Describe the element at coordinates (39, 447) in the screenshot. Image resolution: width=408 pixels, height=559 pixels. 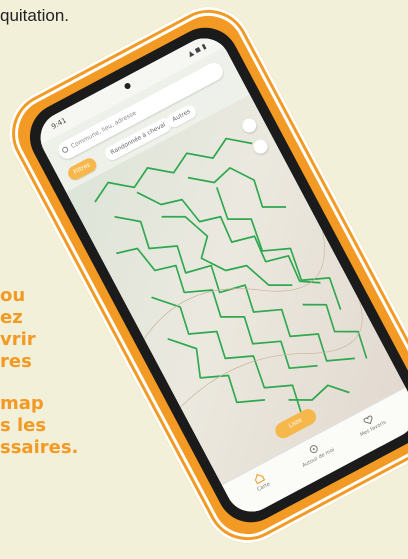
I see `promo-line: ssaires.` at that location.